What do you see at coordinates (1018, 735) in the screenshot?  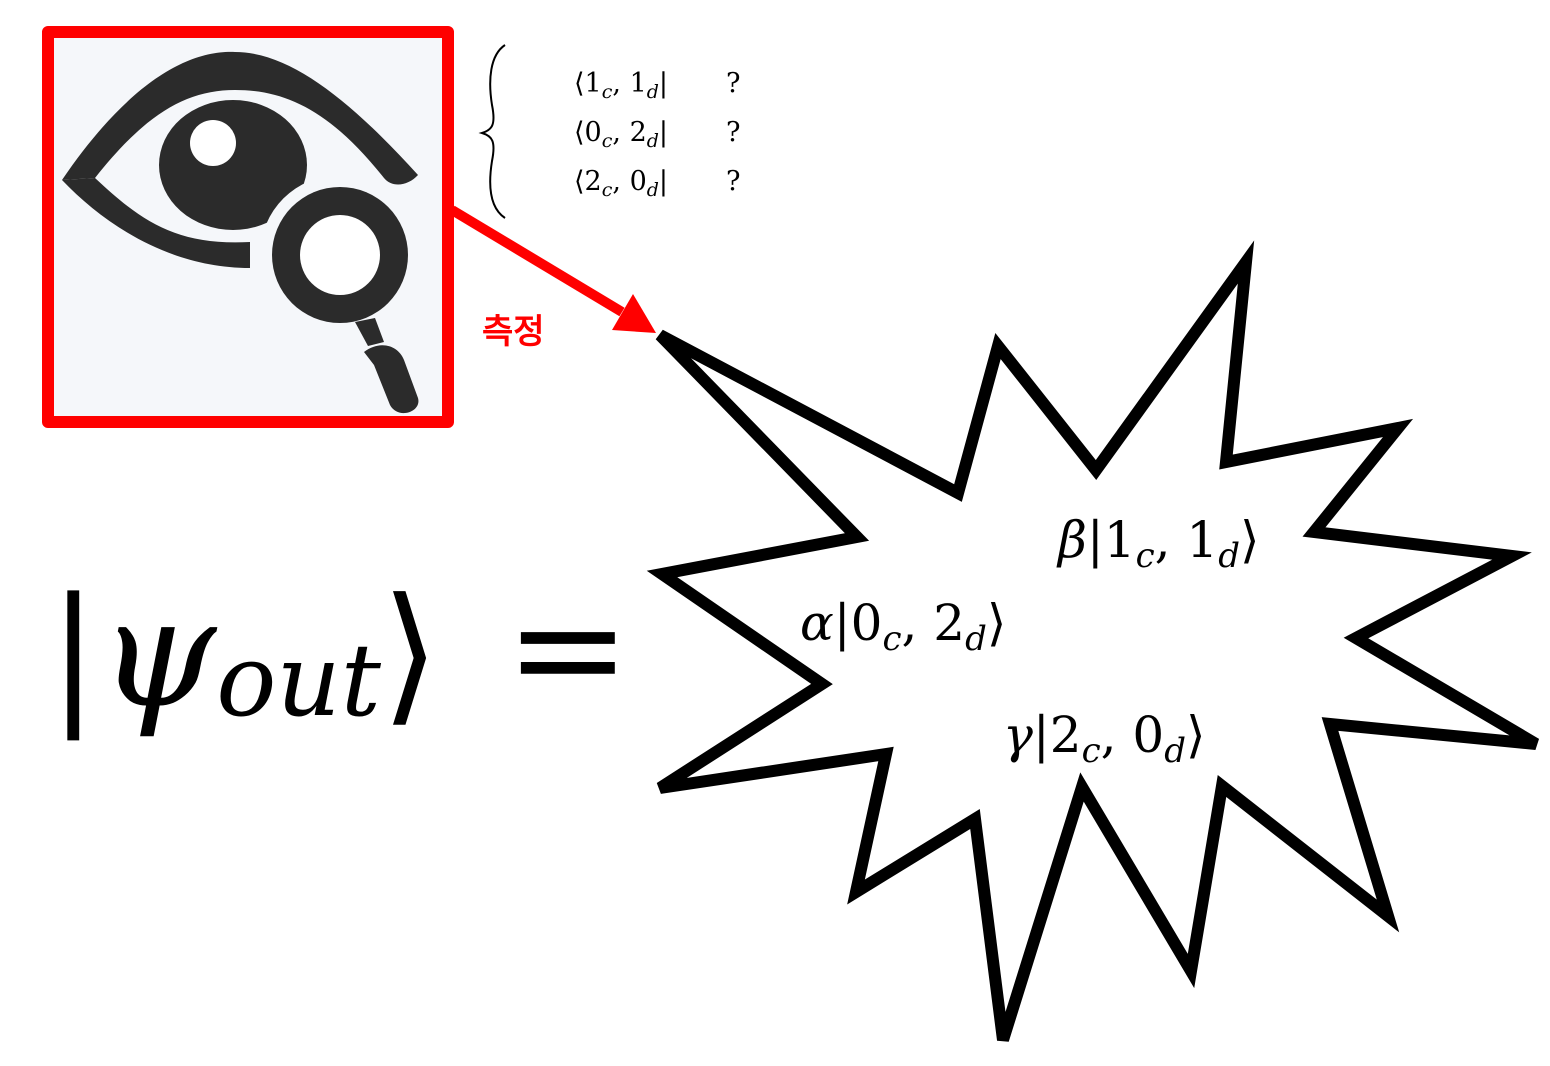 I see `term-coef: γ` at bounding box center [1018, 735].